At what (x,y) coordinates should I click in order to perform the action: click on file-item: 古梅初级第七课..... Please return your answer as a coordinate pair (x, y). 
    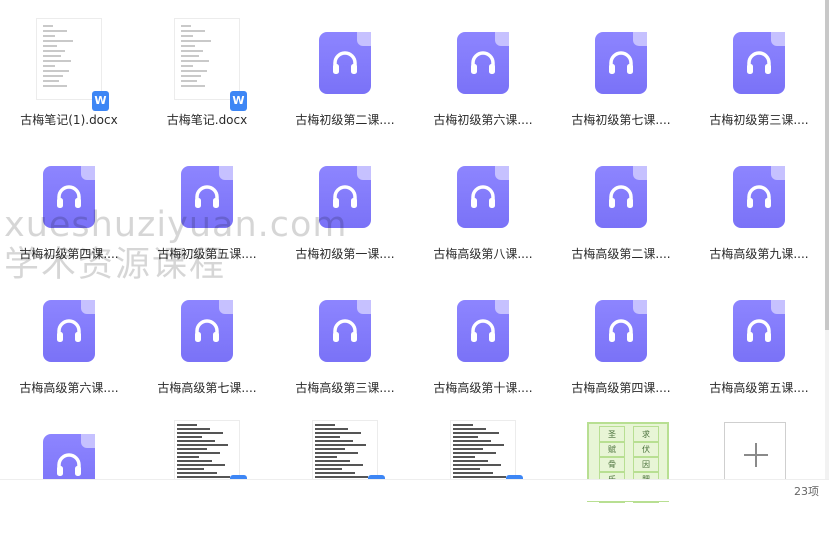
    Looking at the image, I should click on (621, 77).